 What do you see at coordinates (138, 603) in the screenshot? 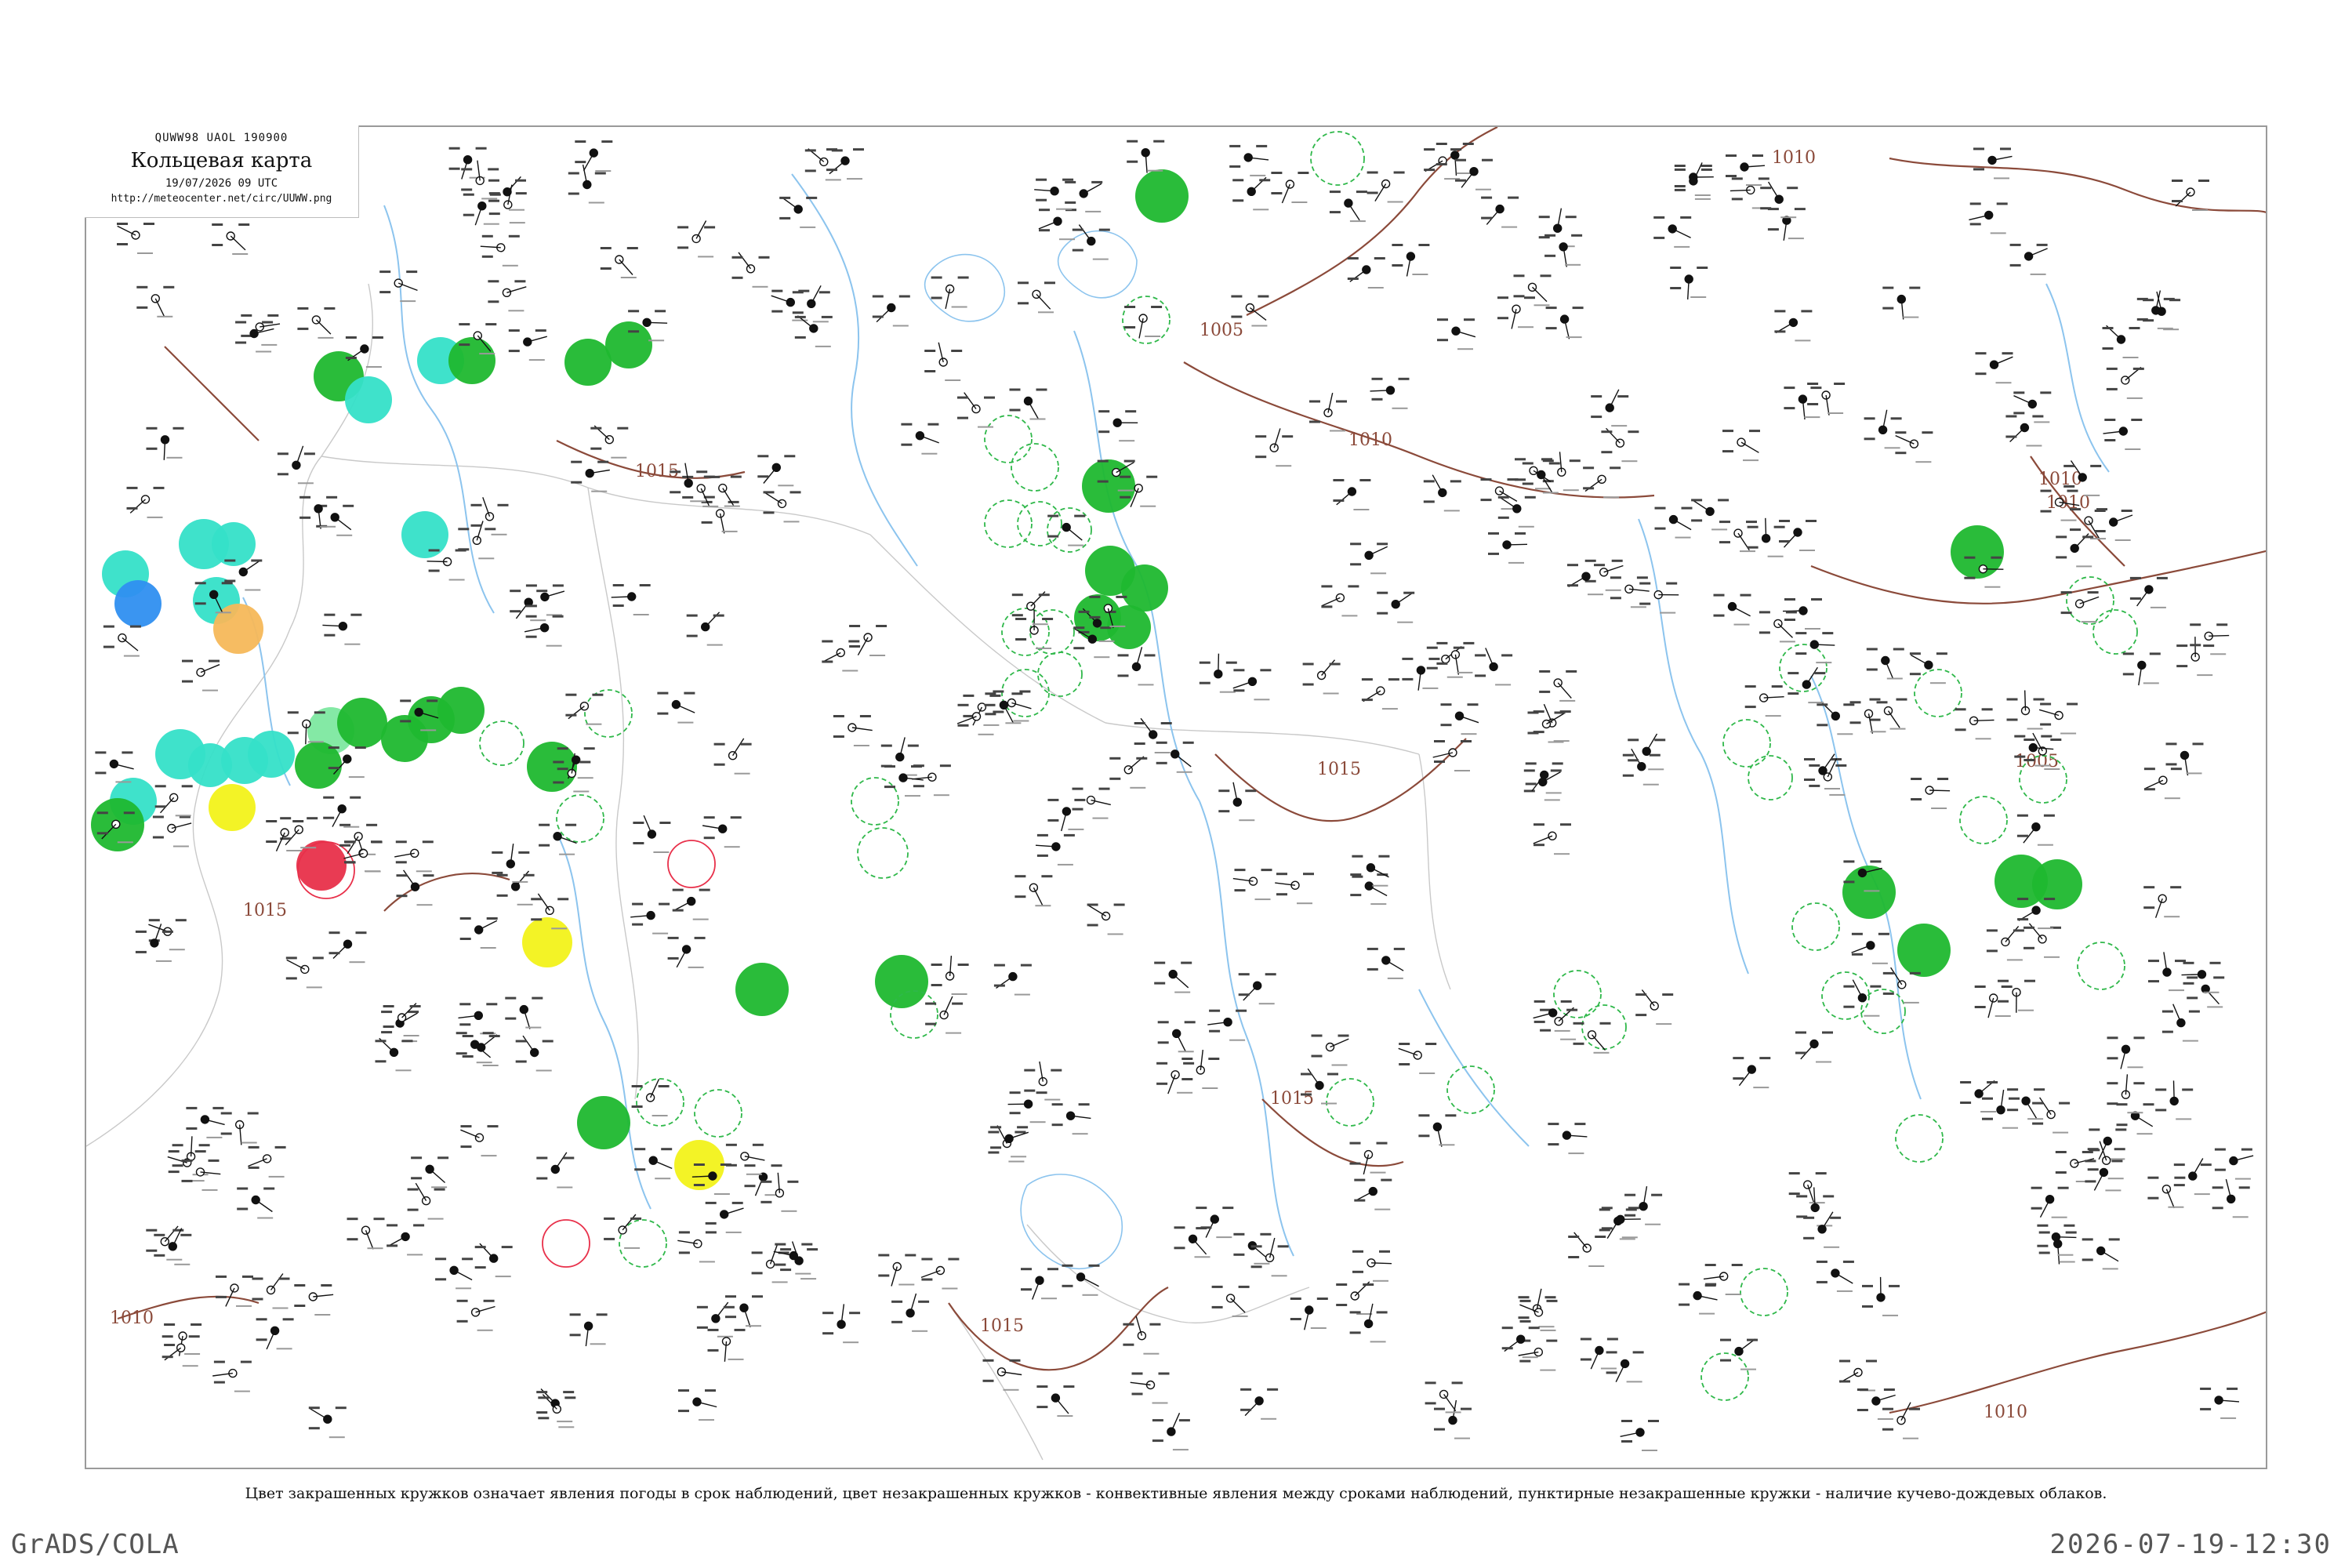
I see `fog-station-marker` at bounding box center [138, 603].